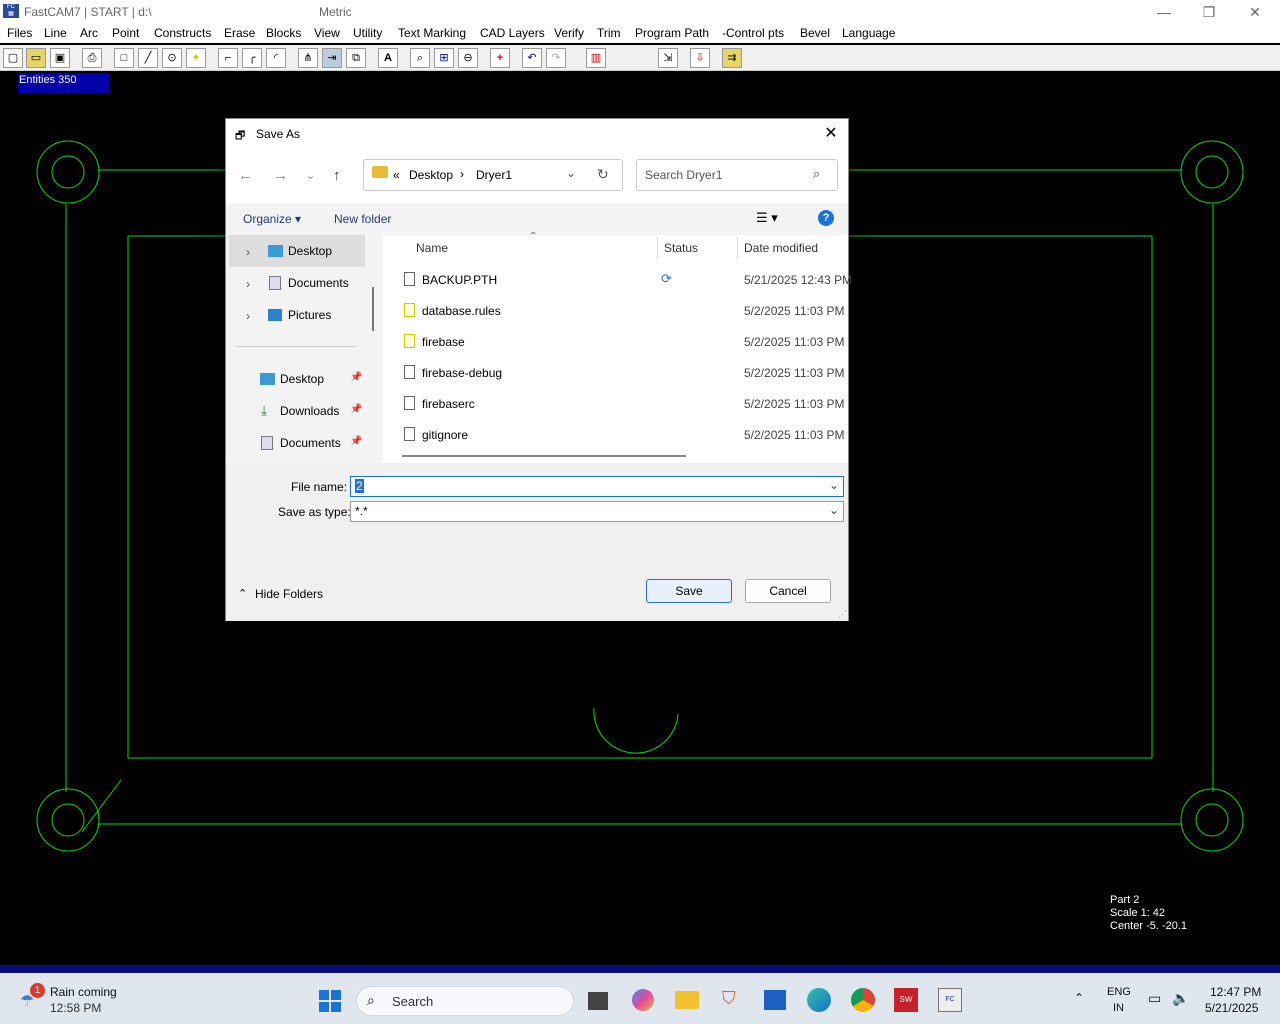  I want to click on file-row: gitignore, so click(436, 434).